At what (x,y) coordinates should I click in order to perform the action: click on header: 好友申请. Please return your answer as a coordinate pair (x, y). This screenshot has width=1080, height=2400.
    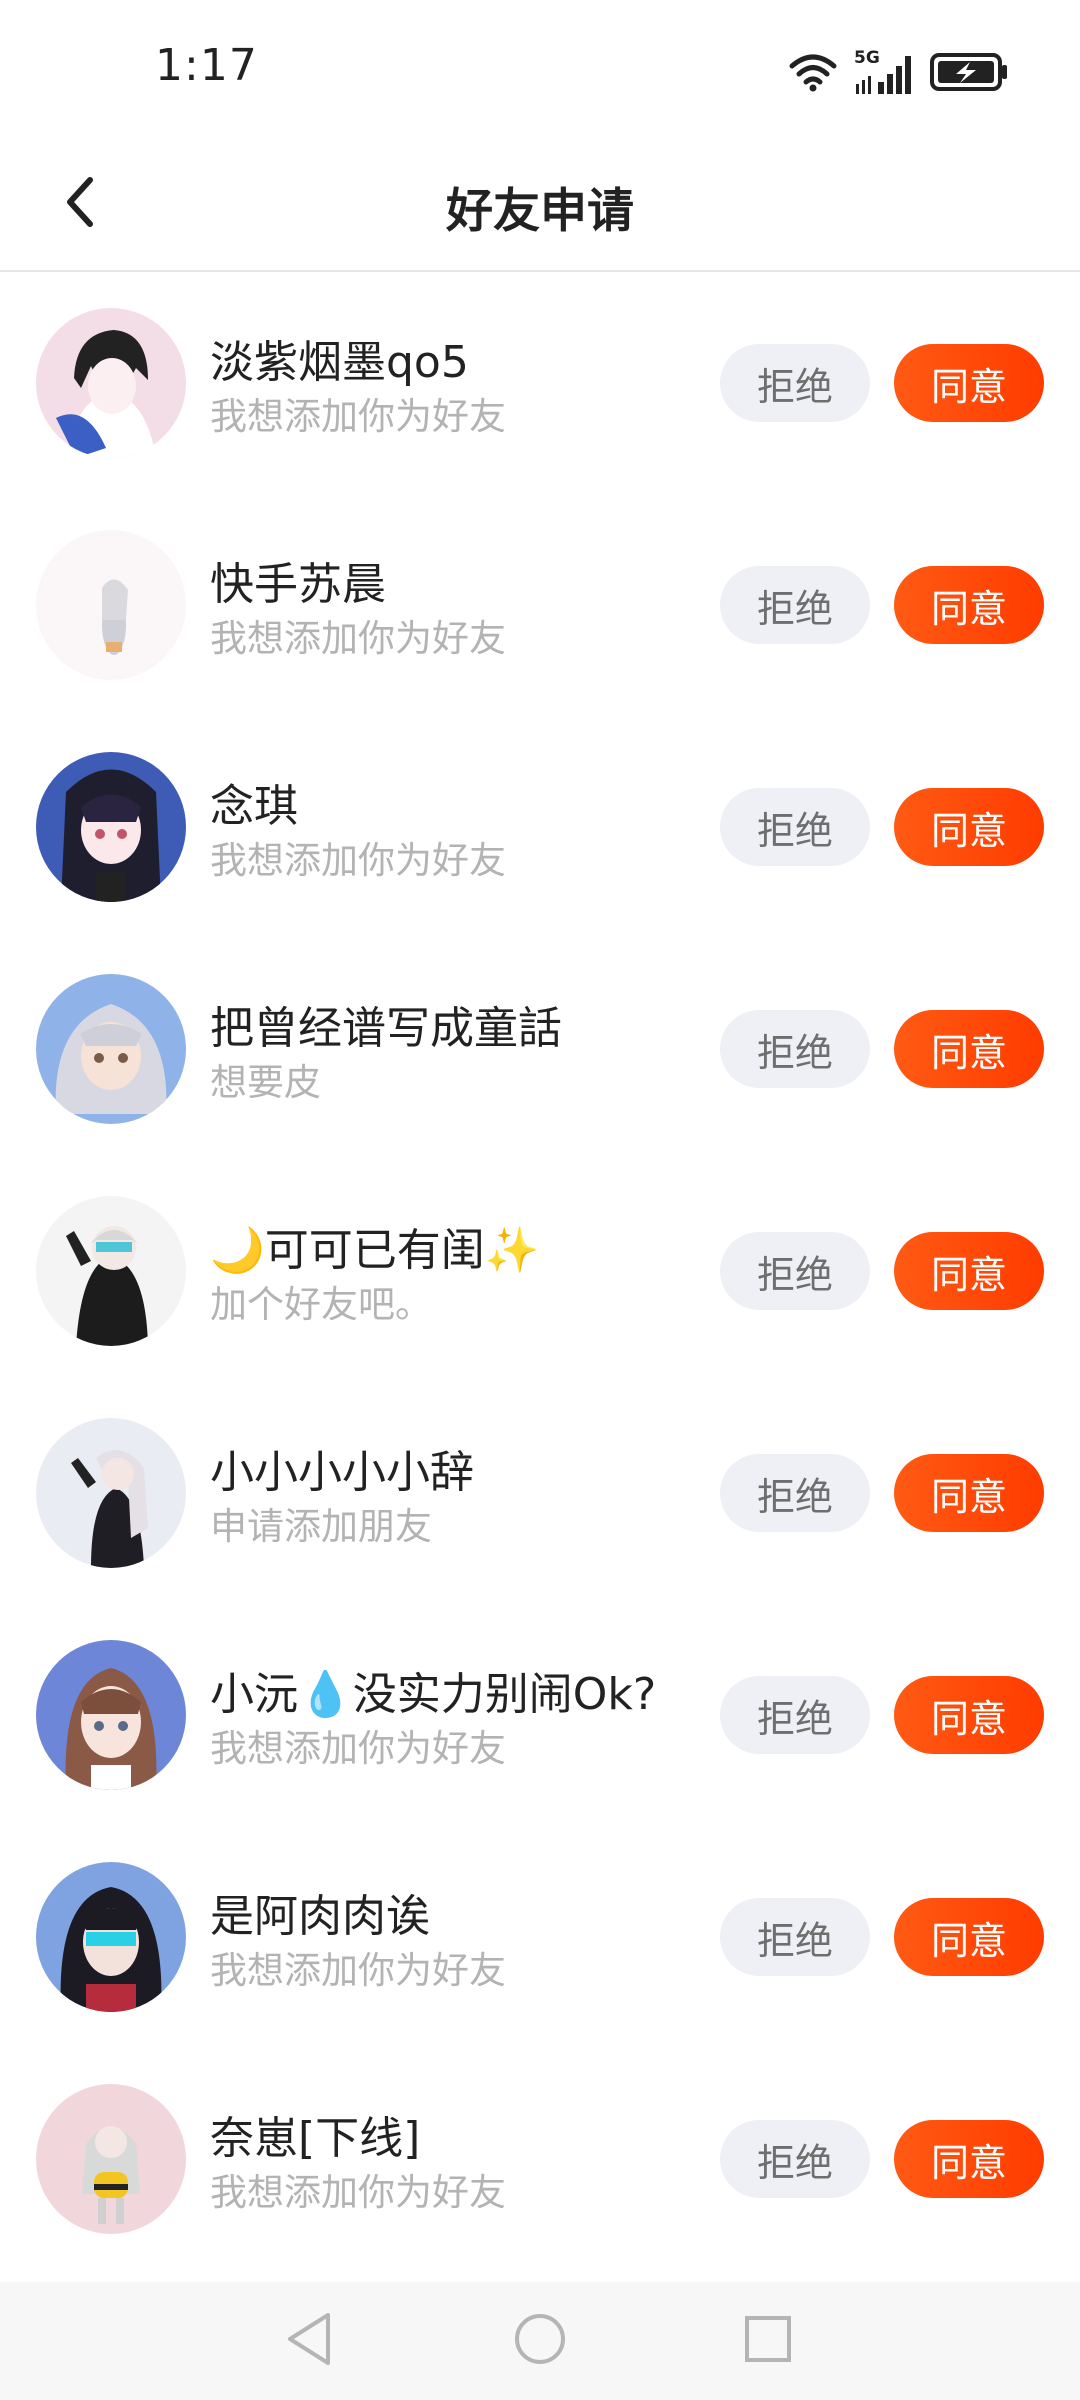
    Looking at the image, I should click on (540, 206).